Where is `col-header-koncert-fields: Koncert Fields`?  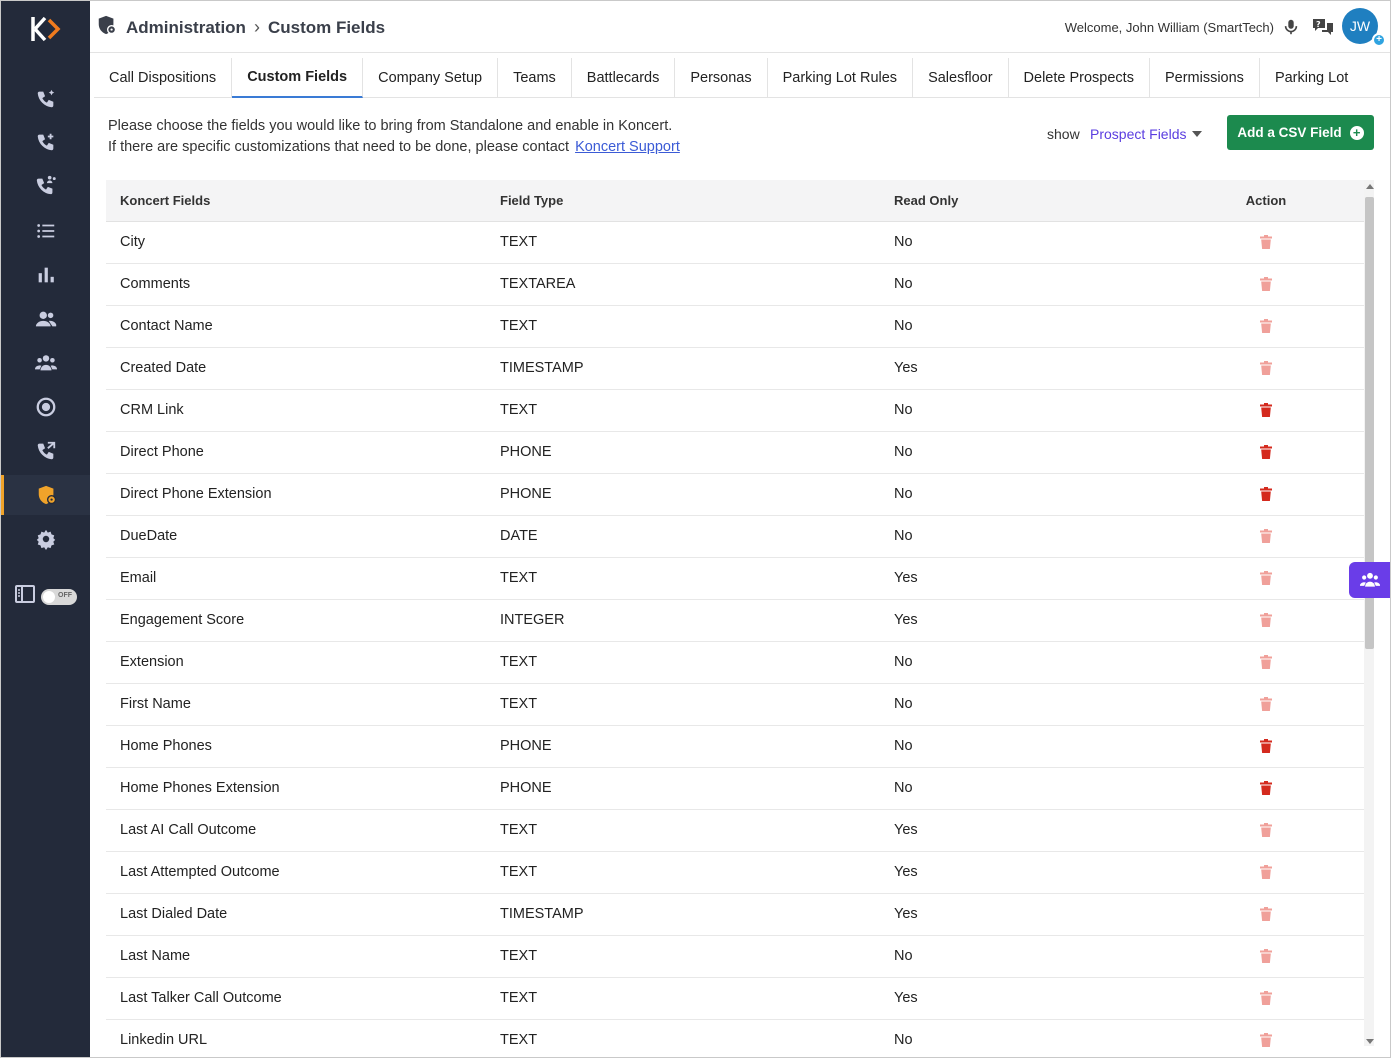 col-header-koncert-fields: Koncert Fields is located at coordinates (296, 201).